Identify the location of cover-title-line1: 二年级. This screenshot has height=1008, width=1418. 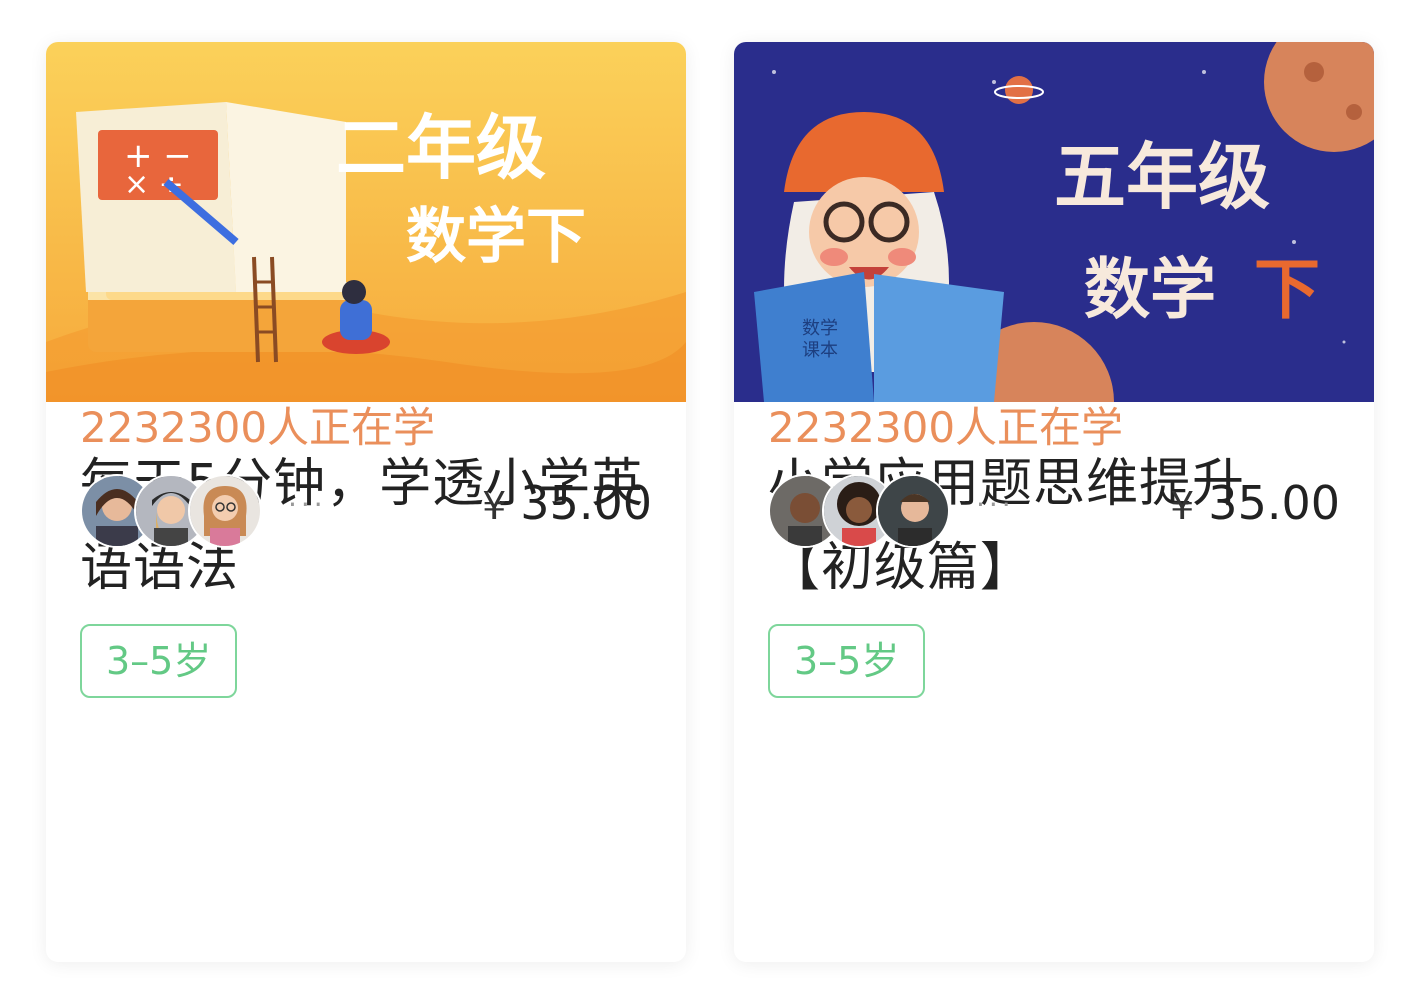
(441, 148).